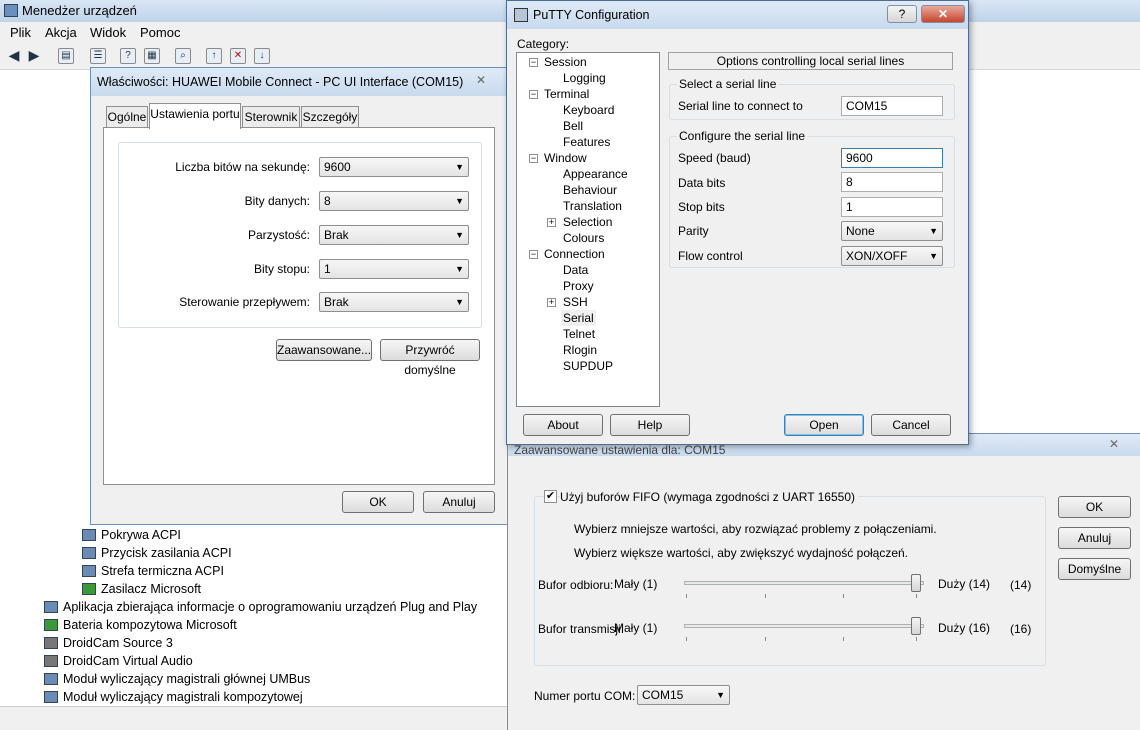 This screenshot has width=1140, height=730. I want to click on tree-selection: Selection, so click(587, 222).